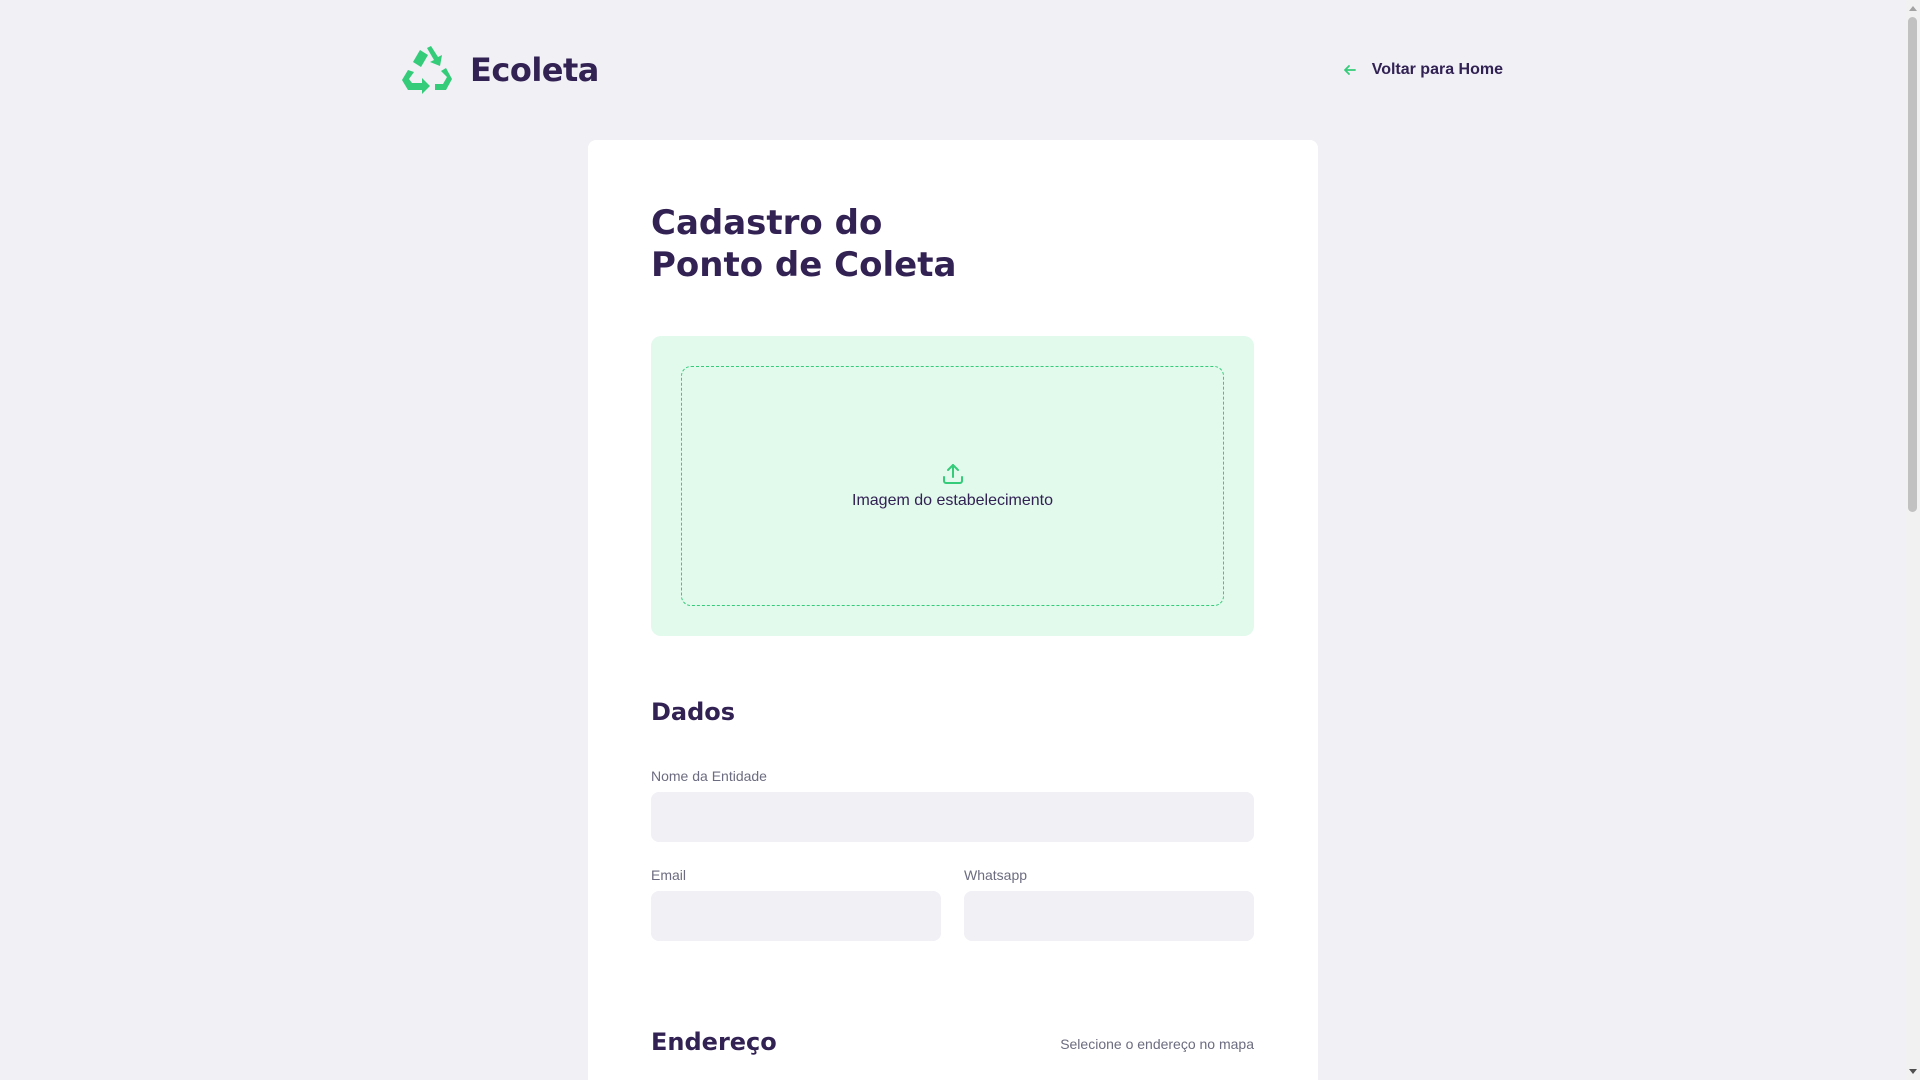 The image size is (1920, 1080). What do you see at coordinates (952, 500) in the screenshot?
I see `dropzone-text: Imagem do estabelecimento` at bounding box center [952, 500].